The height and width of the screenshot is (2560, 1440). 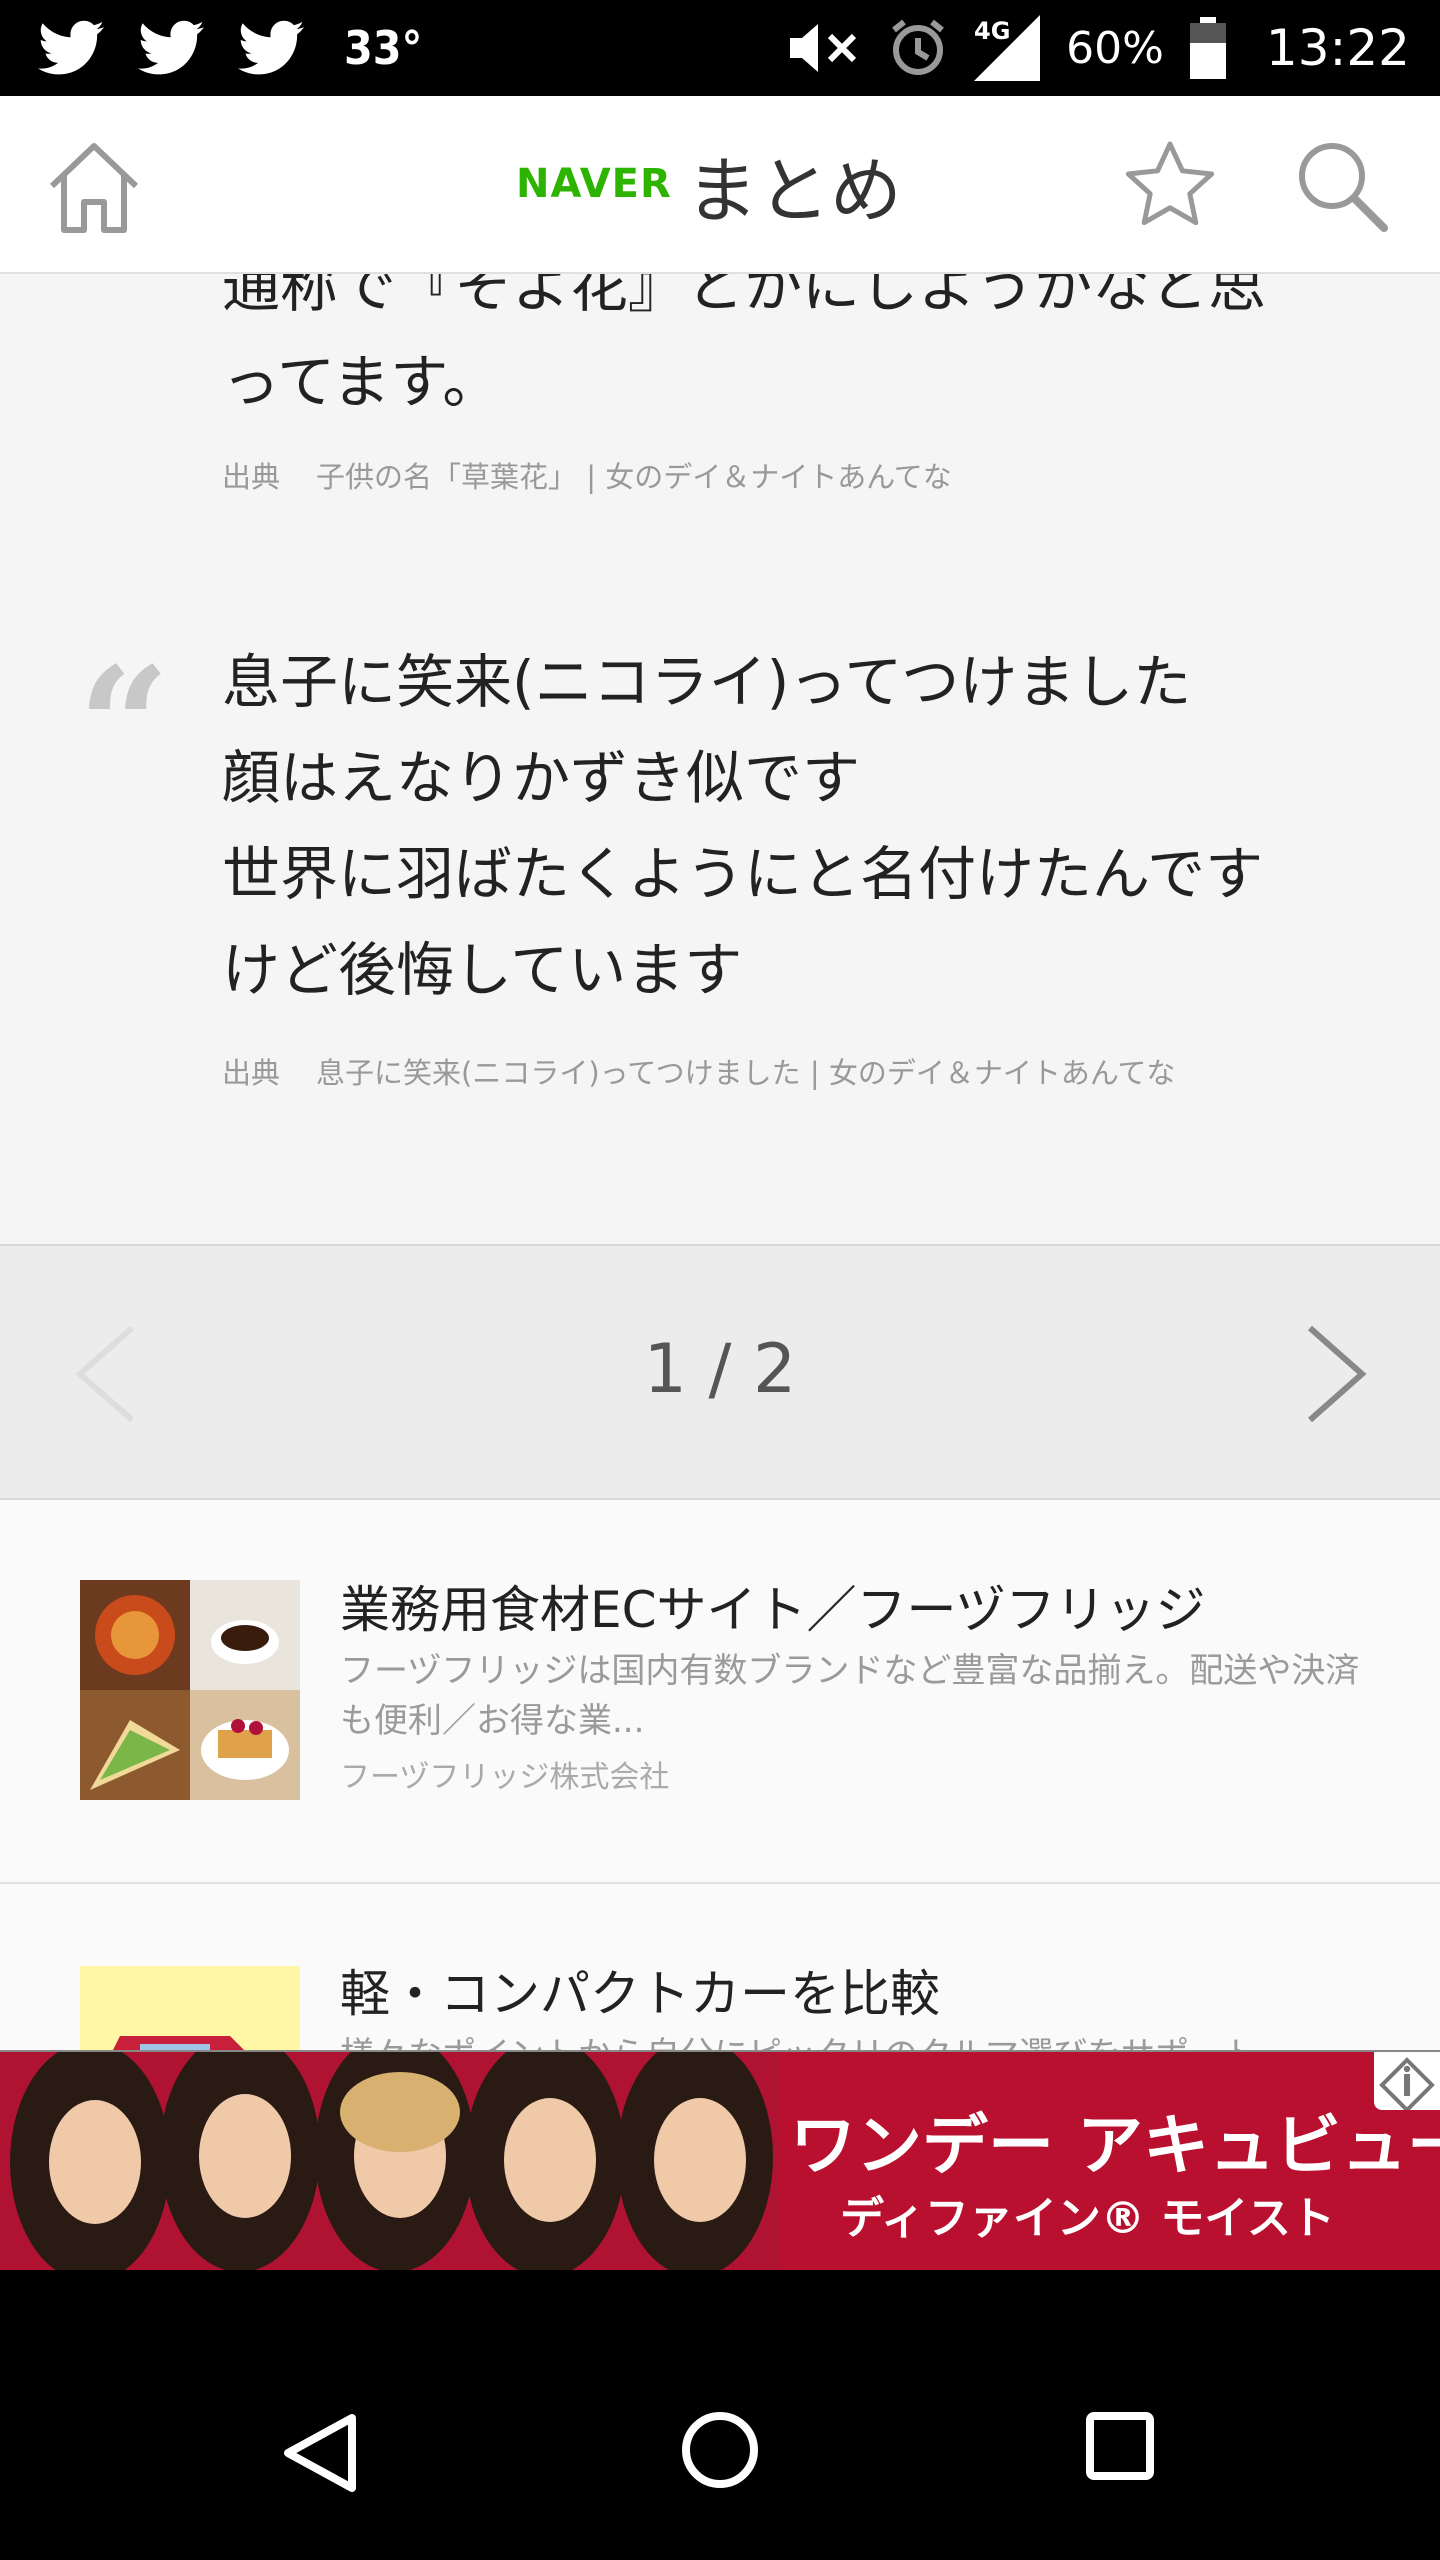 I want to click on quote-line: 通称で『そよ花』とかにしようかなと思, so click(x=744, y=297).